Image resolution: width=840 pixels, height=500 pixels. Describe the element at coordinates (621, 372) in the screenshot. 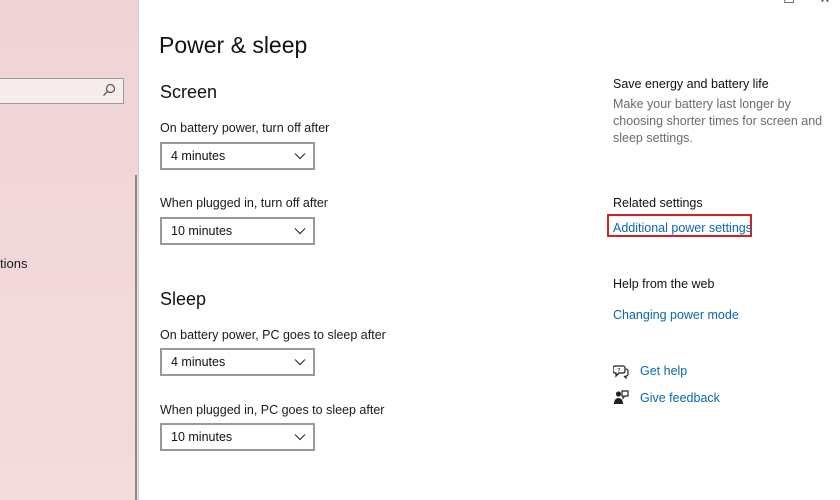

I see `help-chat-icon: ?` at that location.